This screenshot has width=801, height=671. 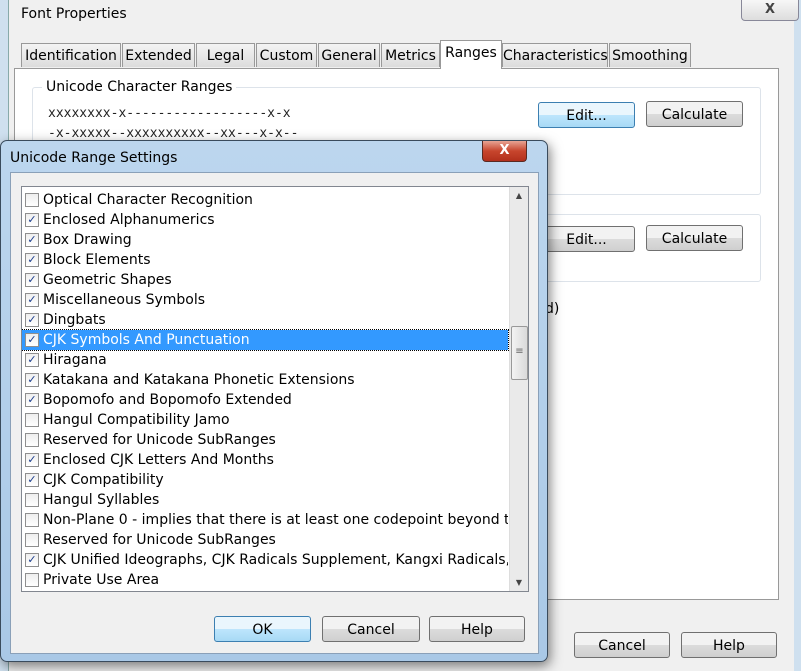 What do you see at coordinates (169, 113) in the screenshot?
I see `ranges-line-1: xxxxxxxx-x------------------x-x` at bounding box center [169, 113].